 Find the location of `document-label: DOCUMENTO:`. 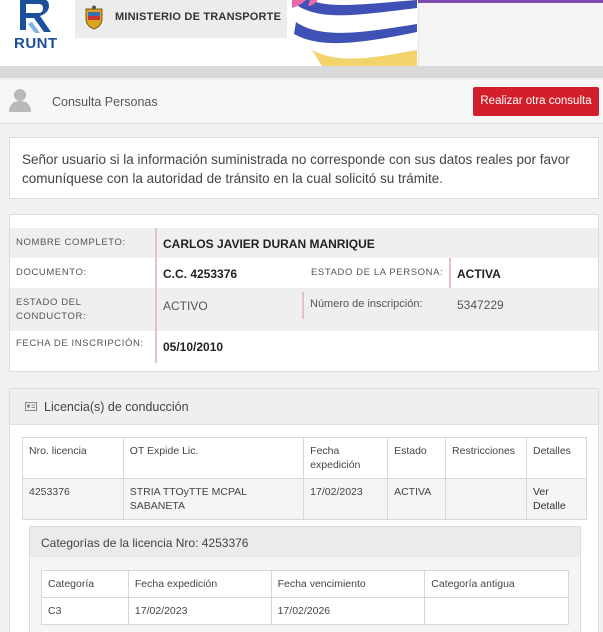

document-label: DOCUMENTO: is located at coordinates (51, 272).